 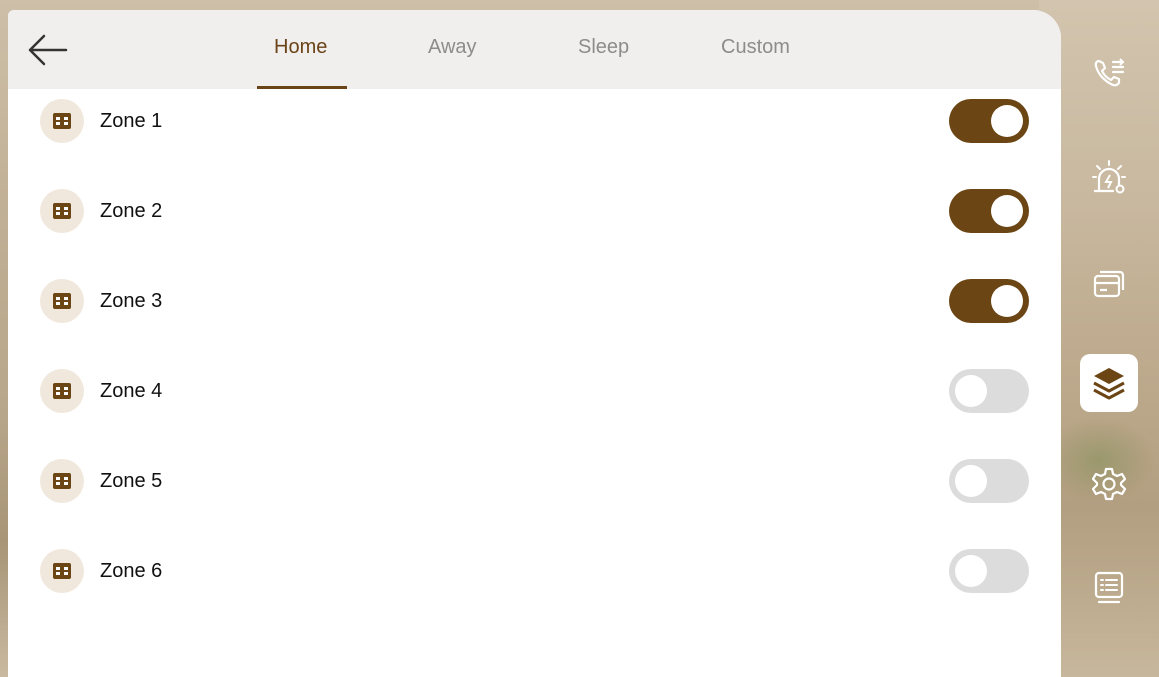 I want to click on gear-icon, so click(x=1109, y=484).